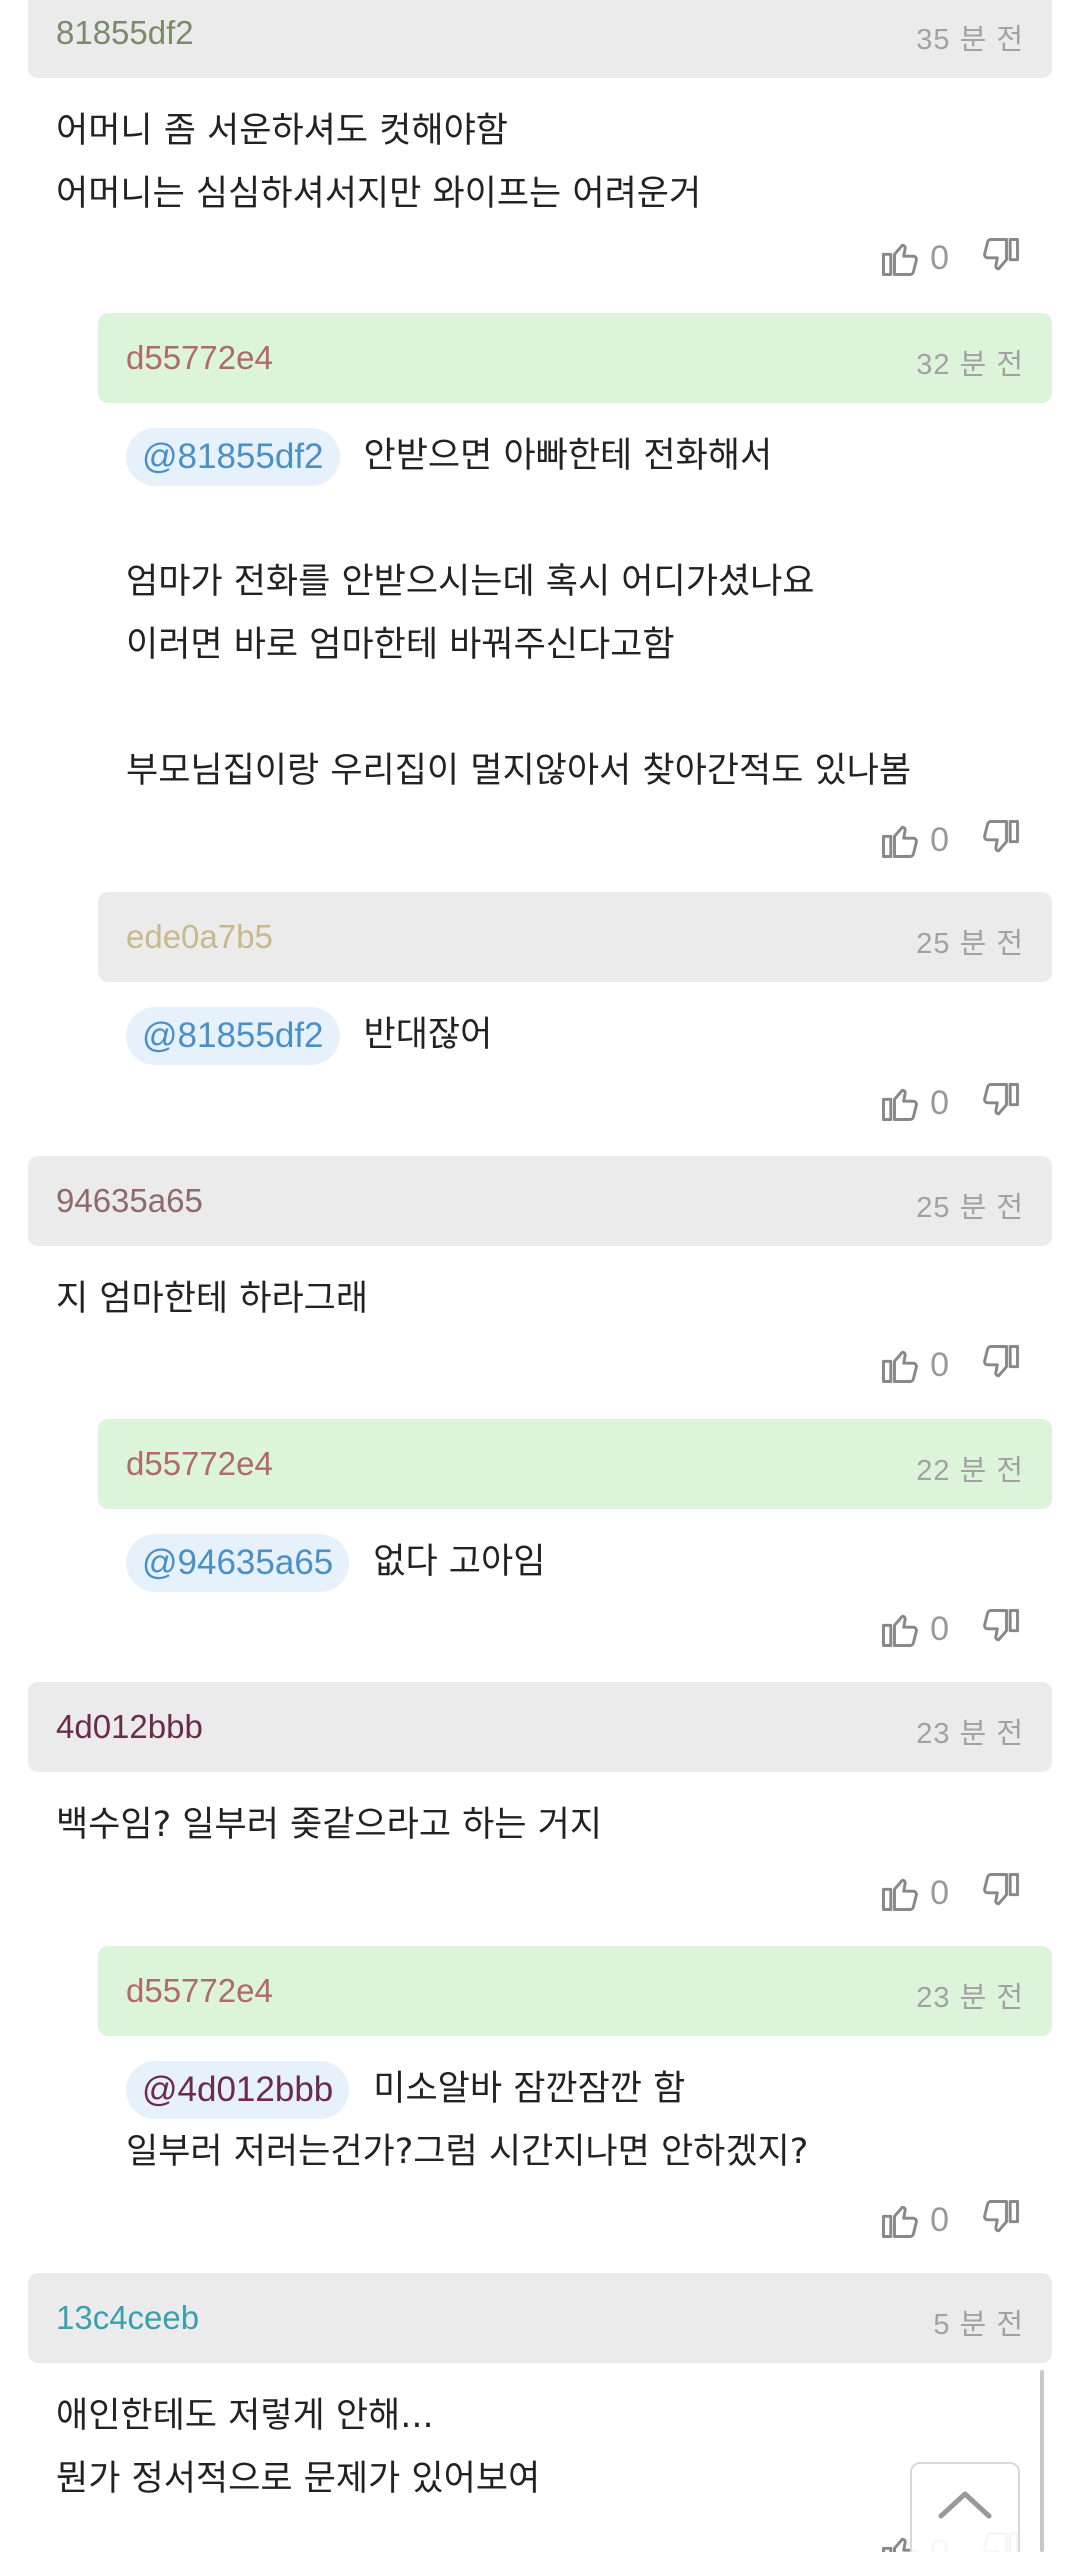 Image resolution: width=1079 pixels, height=2552 pixels. What do you see at coordinates (575, 1024) in the screenshot?
I see `comment-body: @81855df2 반대잖어` at bounding box center [575, 1024].